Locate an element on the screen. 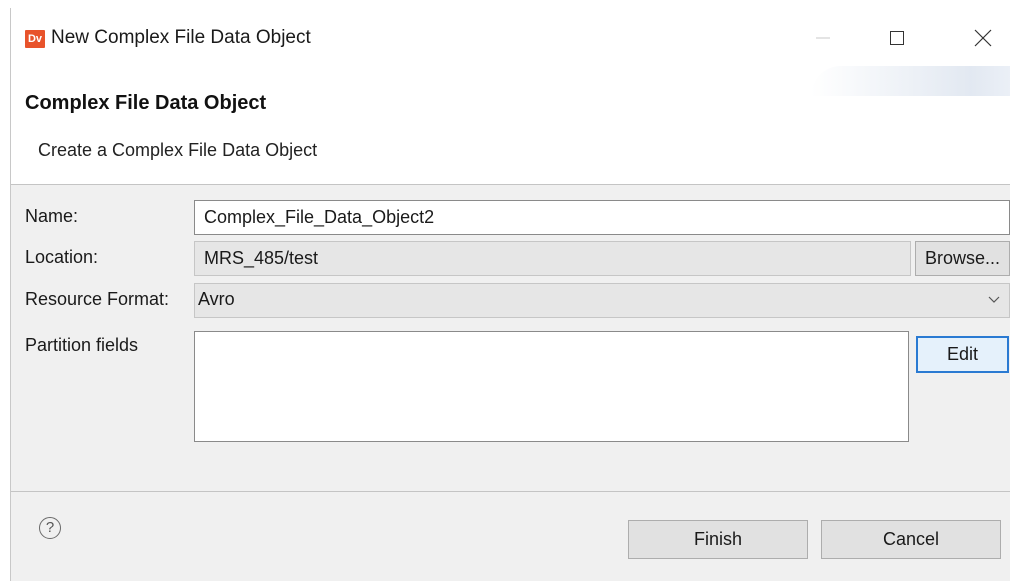  finish-button: Finish is located at coordinates (718, 539).